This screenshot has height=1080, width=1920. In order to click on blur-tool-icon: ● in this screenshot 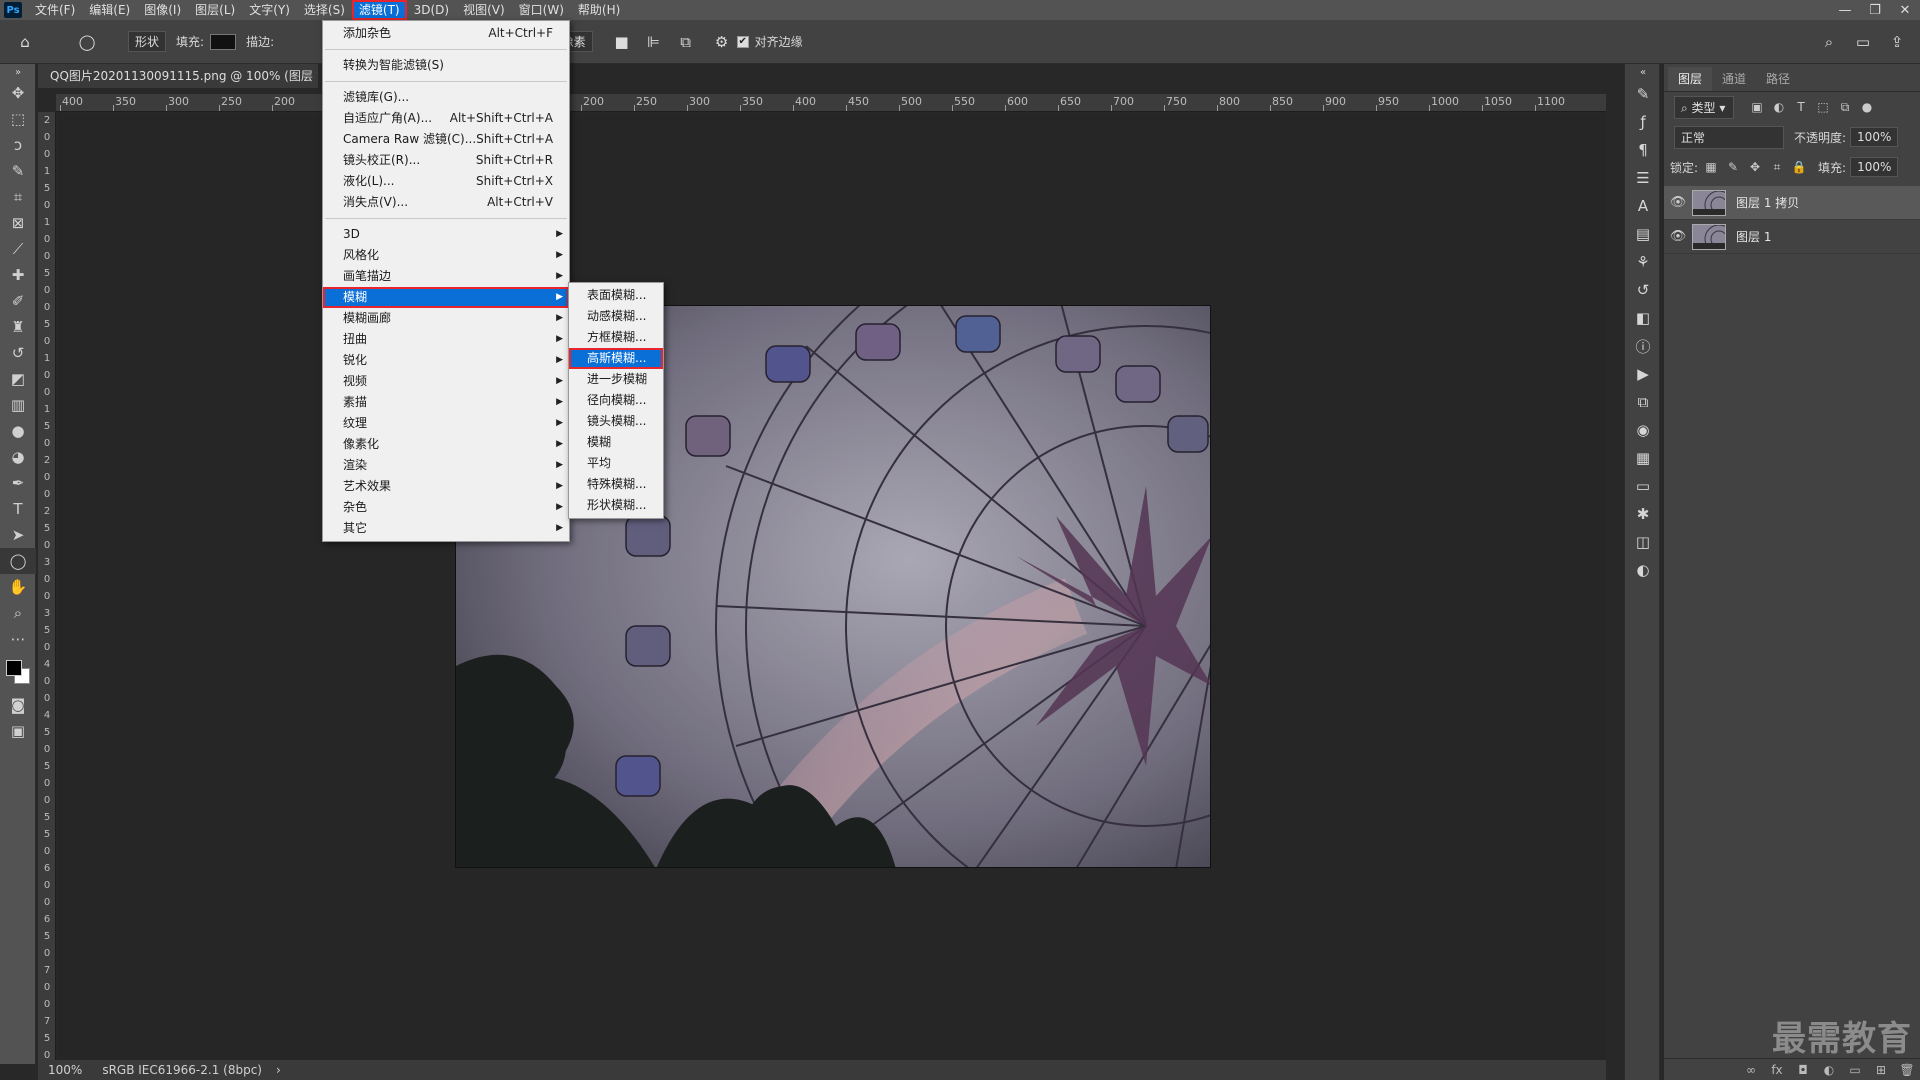, I will do `click(18, 431)`.